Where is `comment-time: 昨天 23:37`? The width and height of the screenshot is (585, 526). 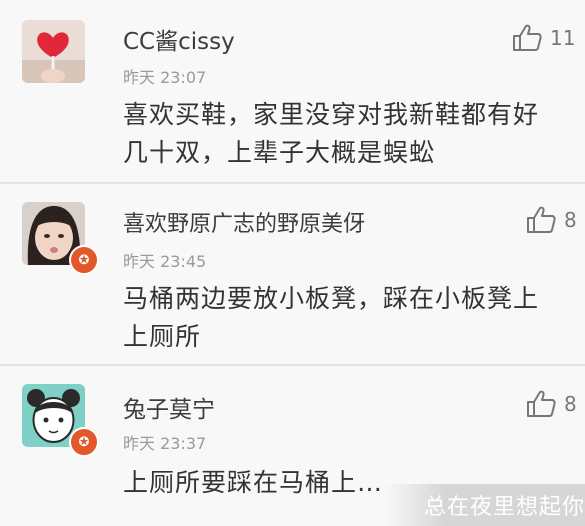
comment-time: 昨天 23:37 is located at coordinates (165, 443).